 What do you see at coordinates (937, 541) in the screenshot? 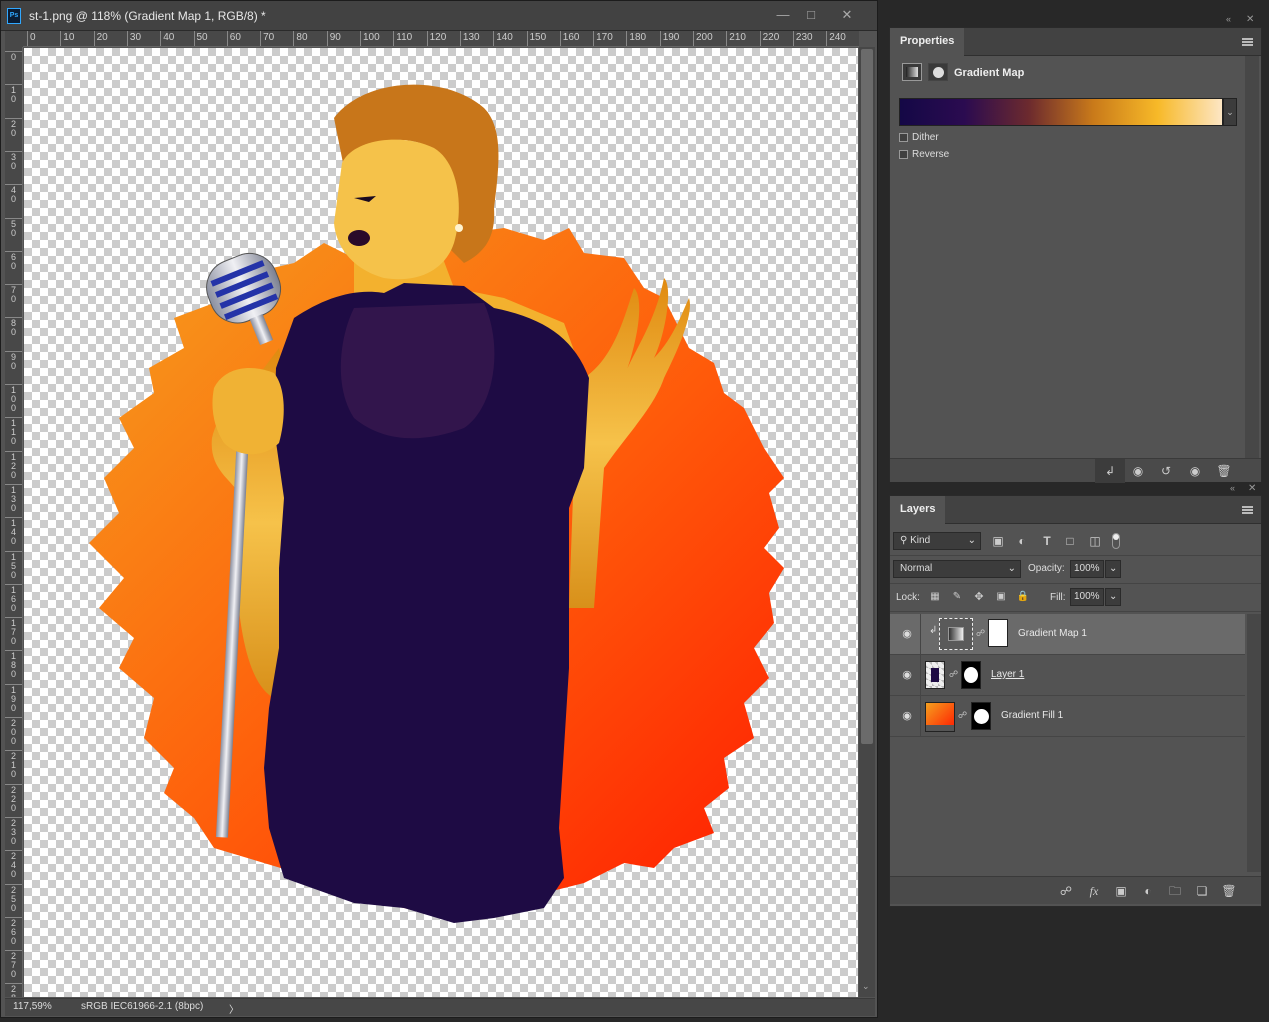
I see `layer-filter-kind: ⚲ Kind ⌄` at bounding box center [937, 541].